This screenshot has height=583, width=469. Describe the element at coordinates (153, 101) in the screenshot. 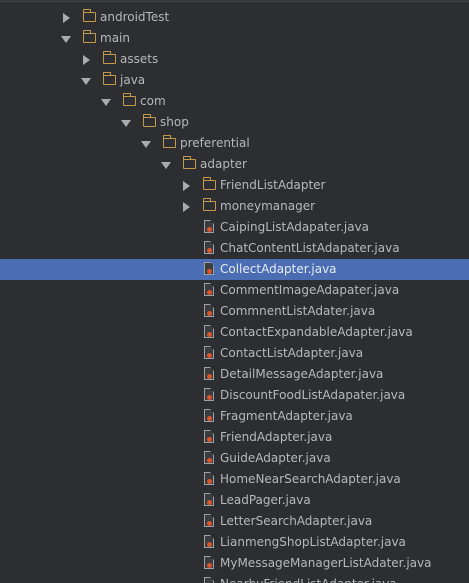

I see `tree-node-label: com` at that location.